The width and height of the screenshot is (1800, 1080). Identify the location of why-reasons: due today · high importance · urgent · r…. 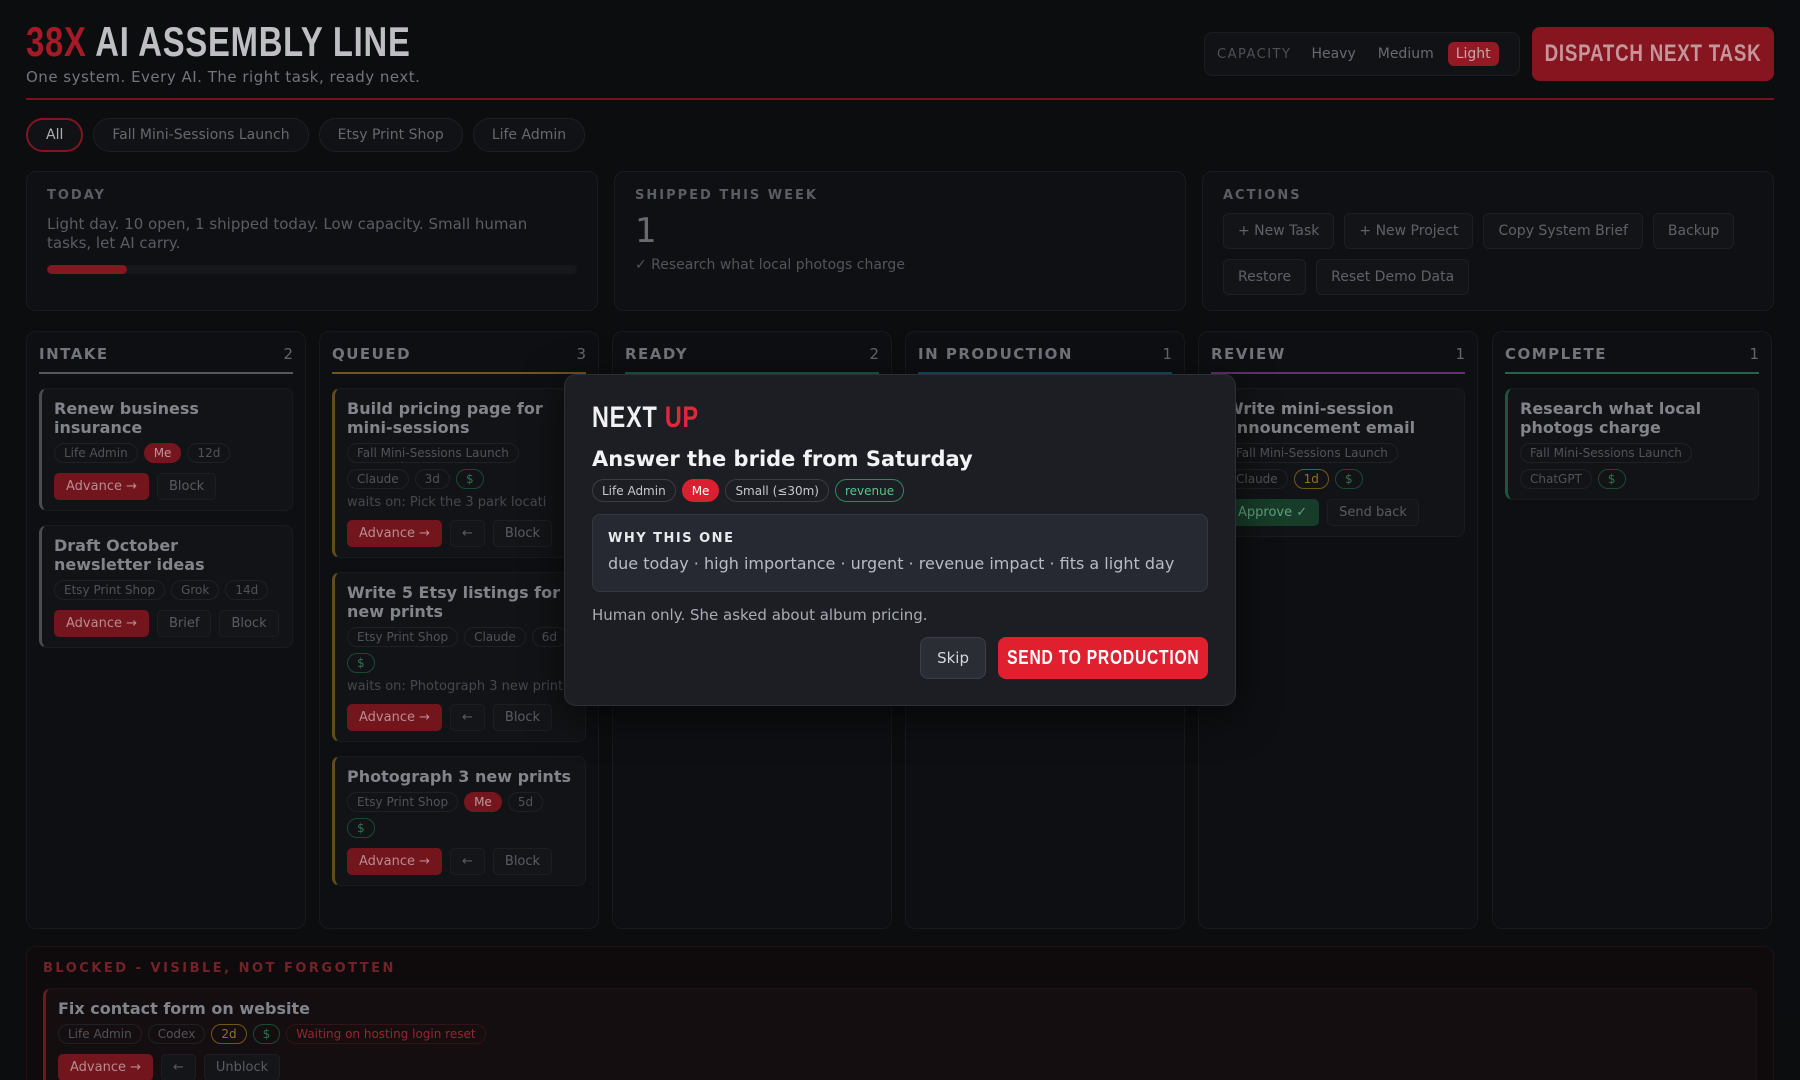
(891, 563).